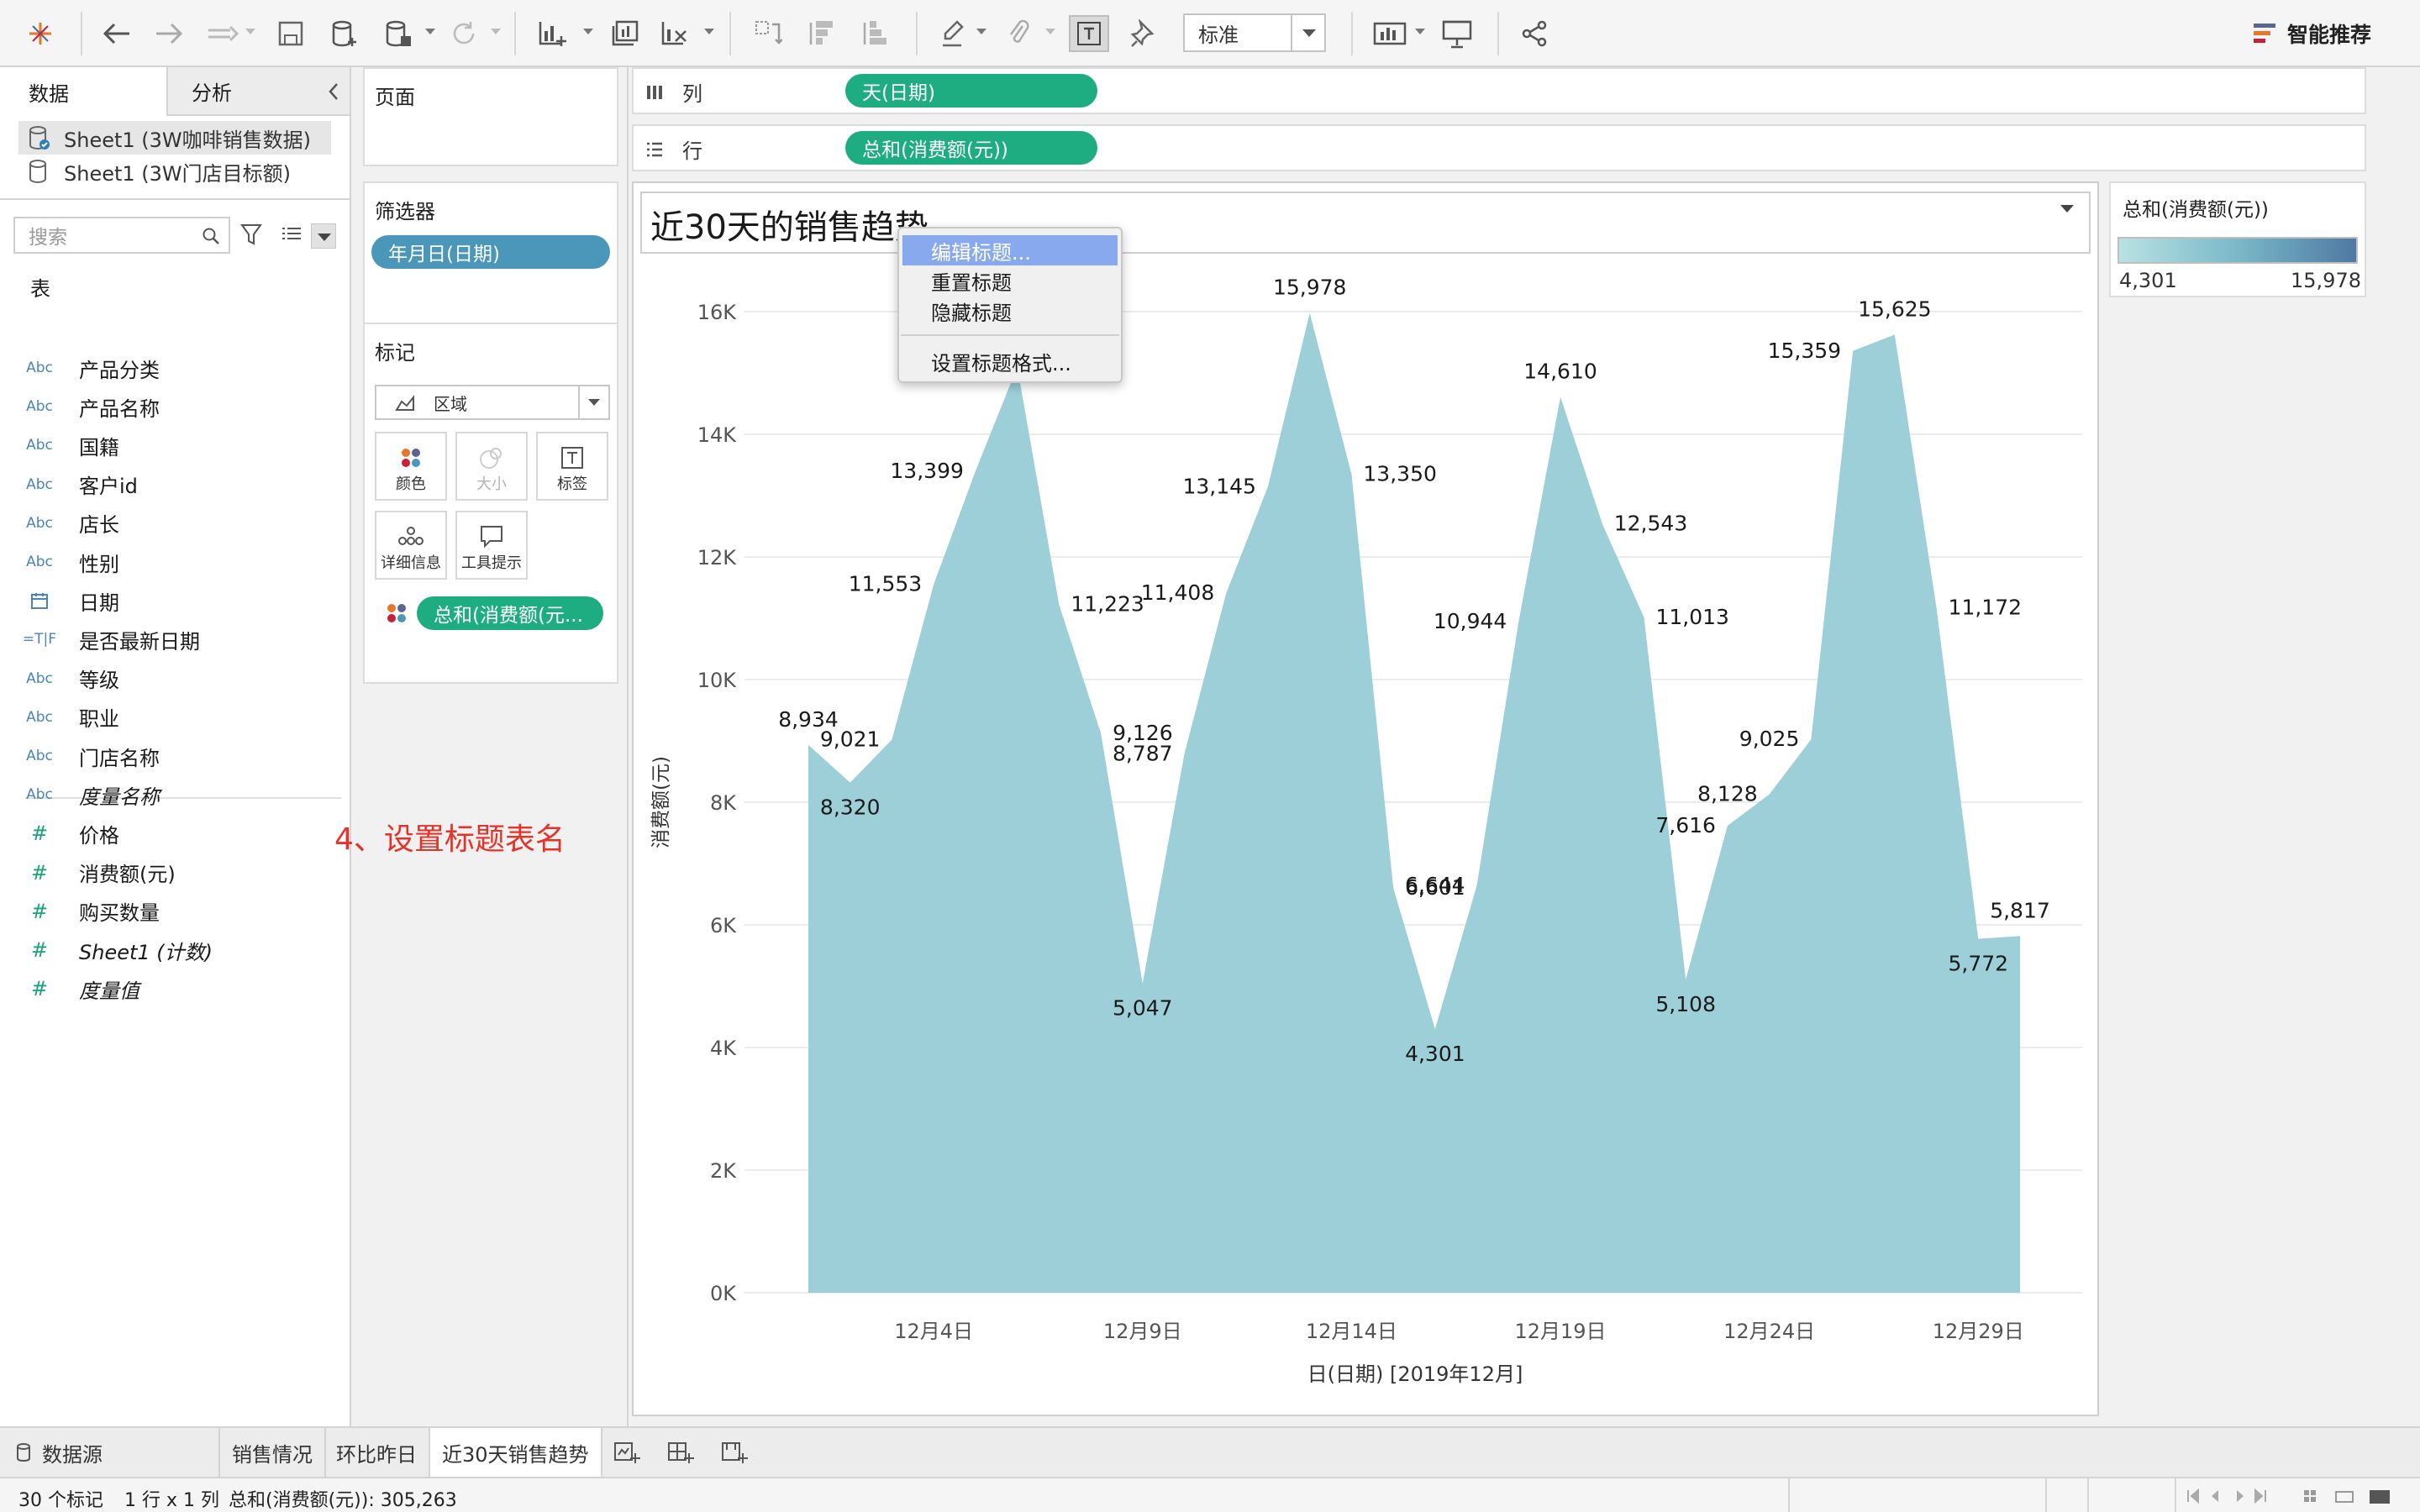 The width and height of the screenshot is (2420, 1512). What do you see at coordinates (273, 1452) in the screenshot?
I see `tab-sales: 销售情况` at bounding box center [273, 1452].